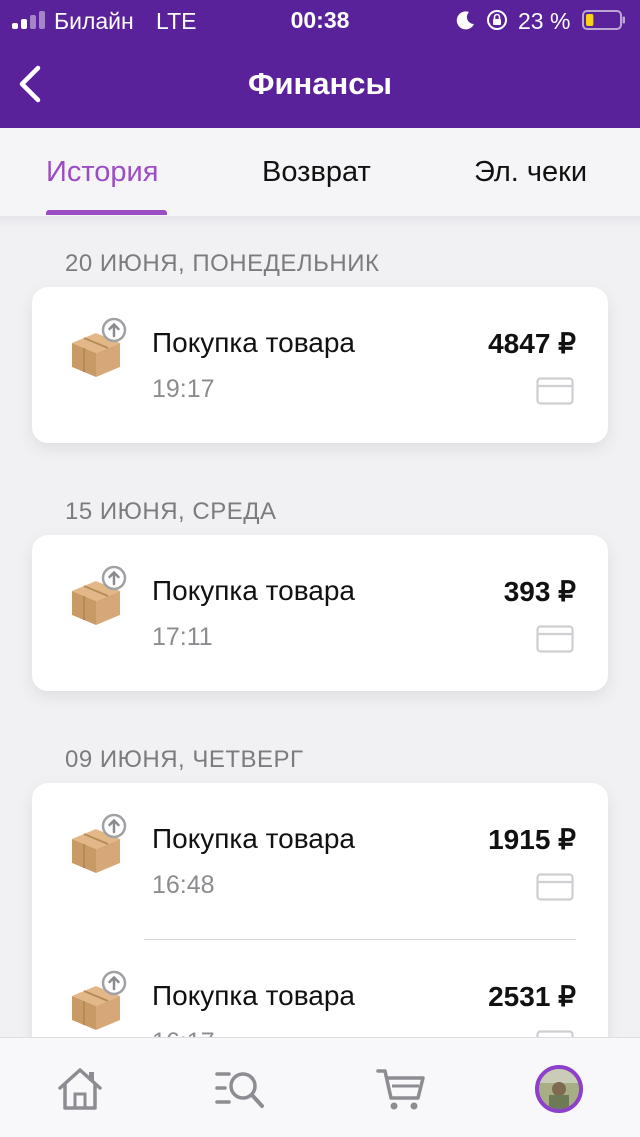 This screenshot has width=640, height=1137. What do you see at coordinates (106, 212) in the screenshot?
I see `active-tab-indicator` at bounding box center [106, 212].